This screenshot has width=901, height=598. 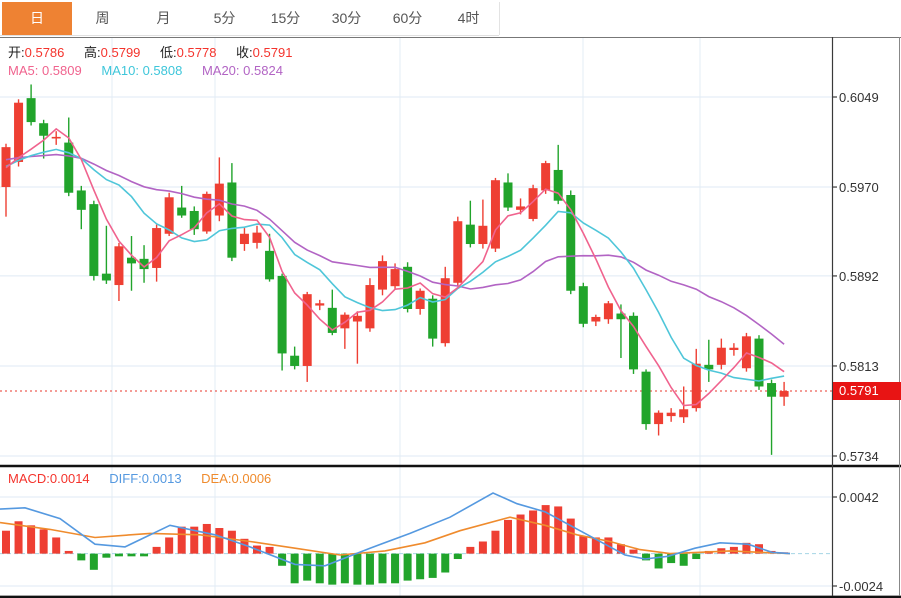 What do you see at coordinates (859, 276) in the screenshot?
I see `price-axis-label: 0.5892` at bounding box center [859, 276].